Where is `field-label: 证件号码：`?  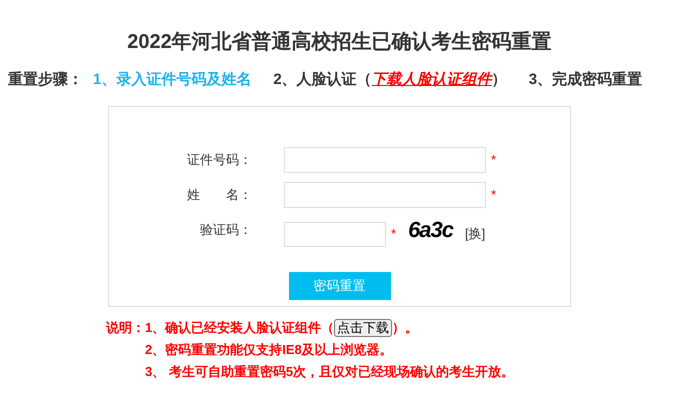 field-label: 证件号码： is located at coordinates (219, 160).